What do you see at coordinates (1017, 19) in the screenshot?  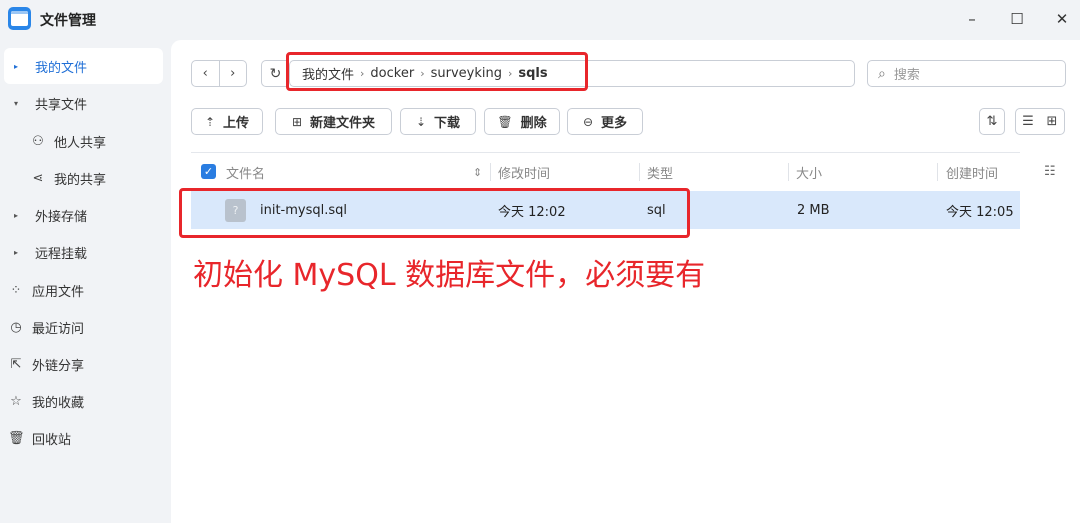 I see `maximize-button: ☐` at bounding box center [1017, 19].